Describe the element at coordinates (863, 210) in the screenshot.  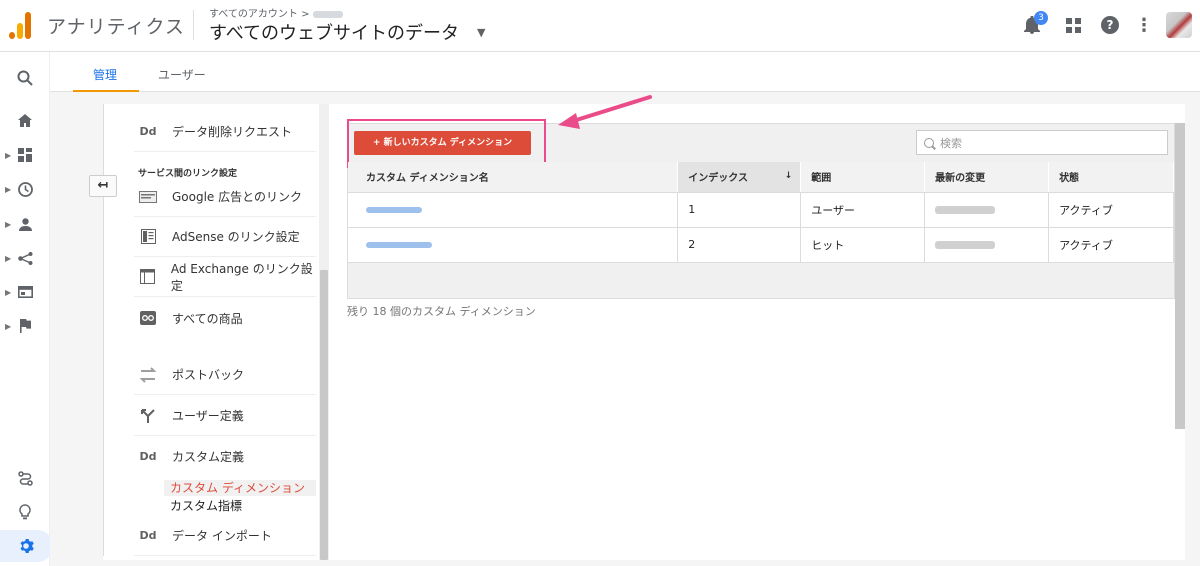
I see `cell-scope: ユーザー` at that location.